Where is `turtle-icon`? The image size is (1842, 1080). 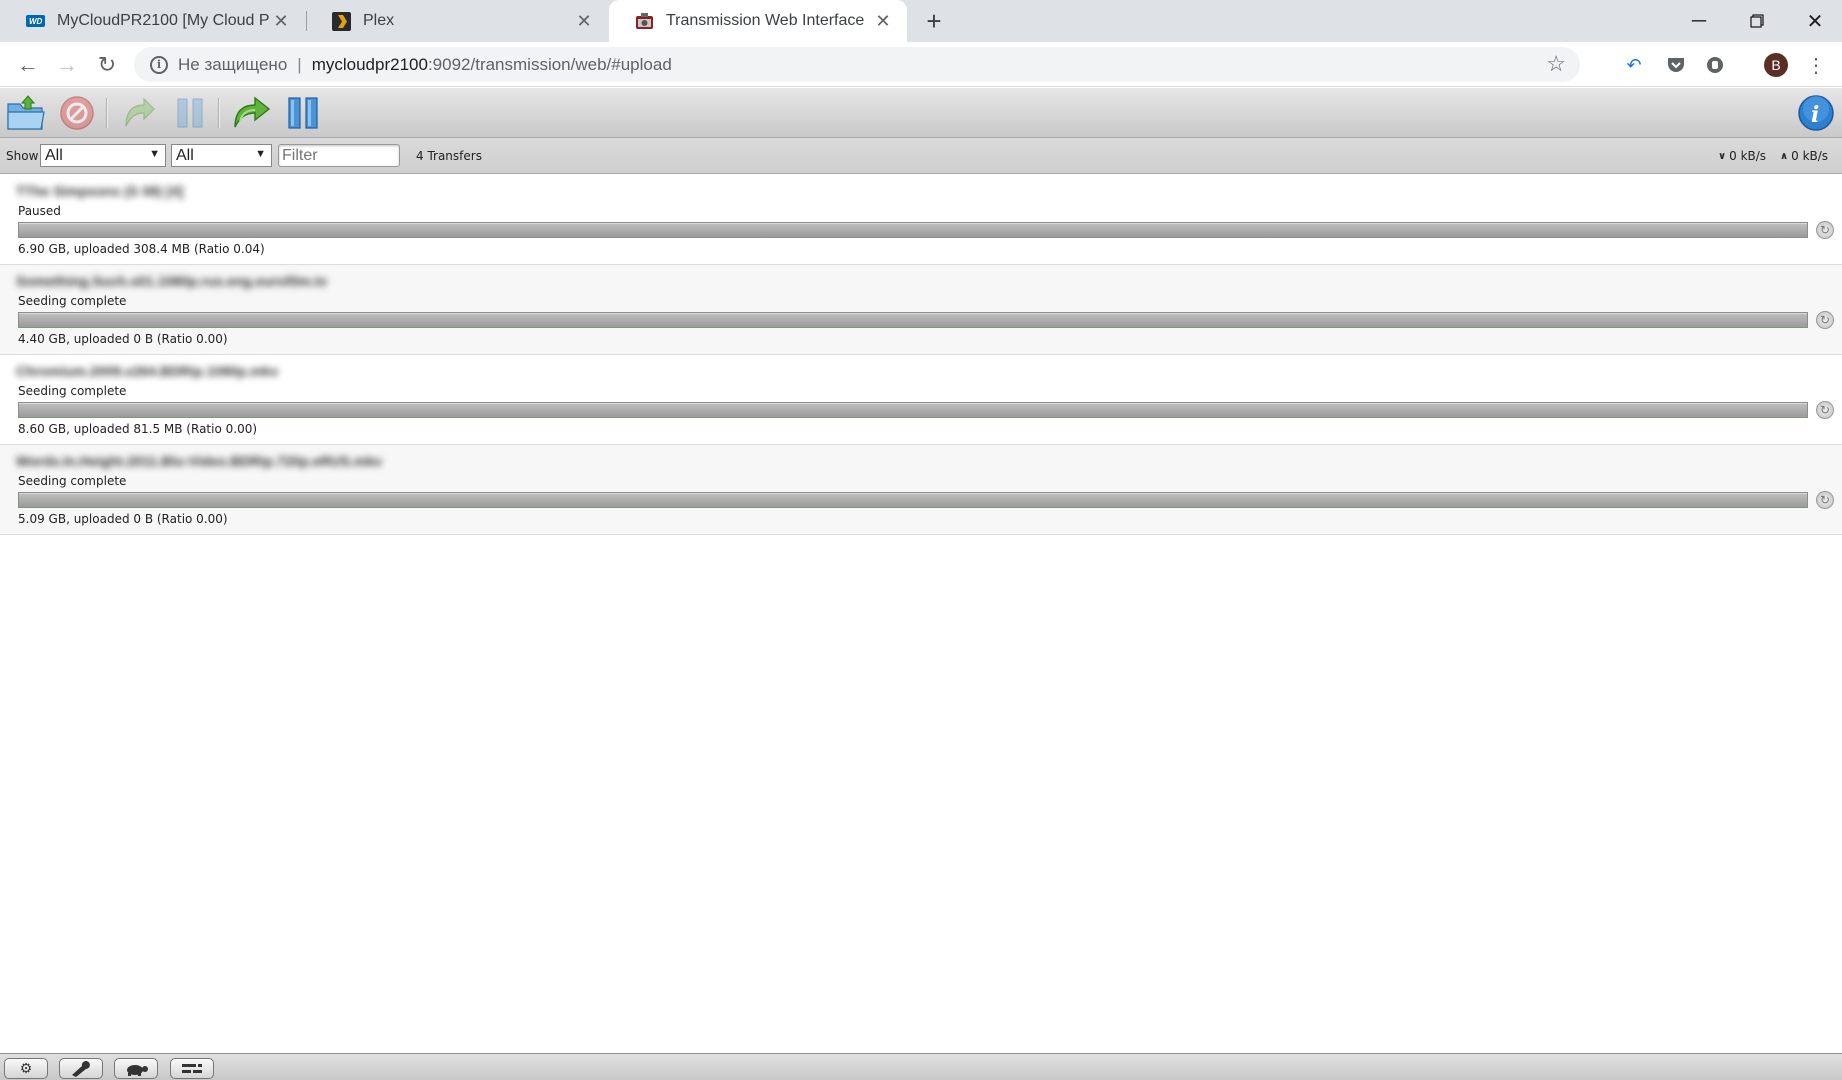 turtle-icon is located at coordinates (137, 1070).